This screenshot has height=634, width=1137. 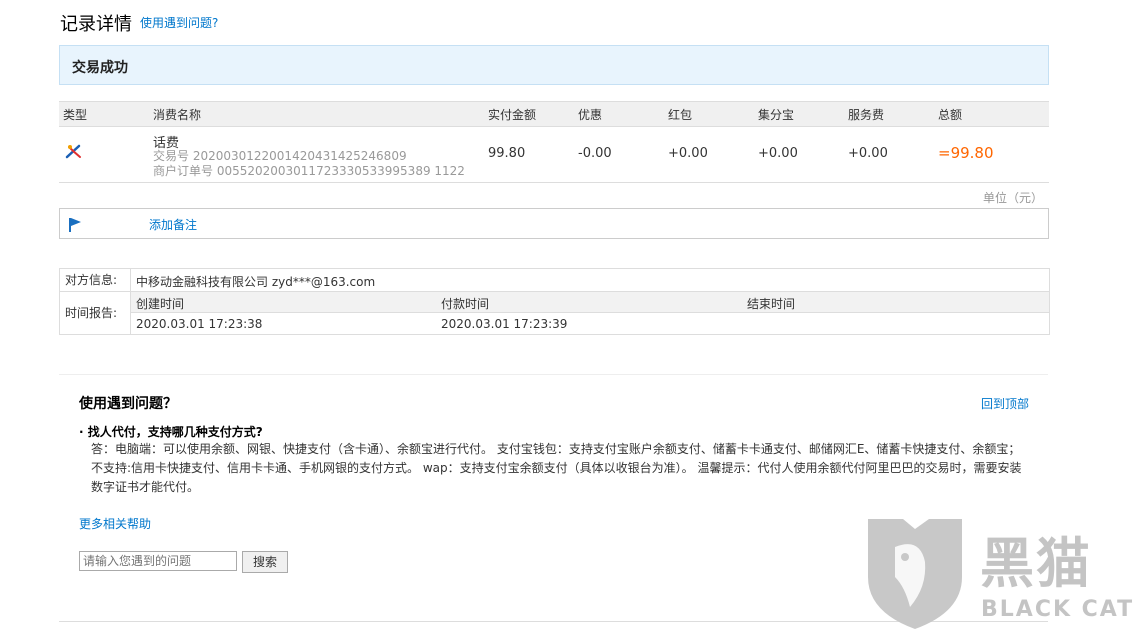 I want to click on section-divider, so click(x=553, y=374).